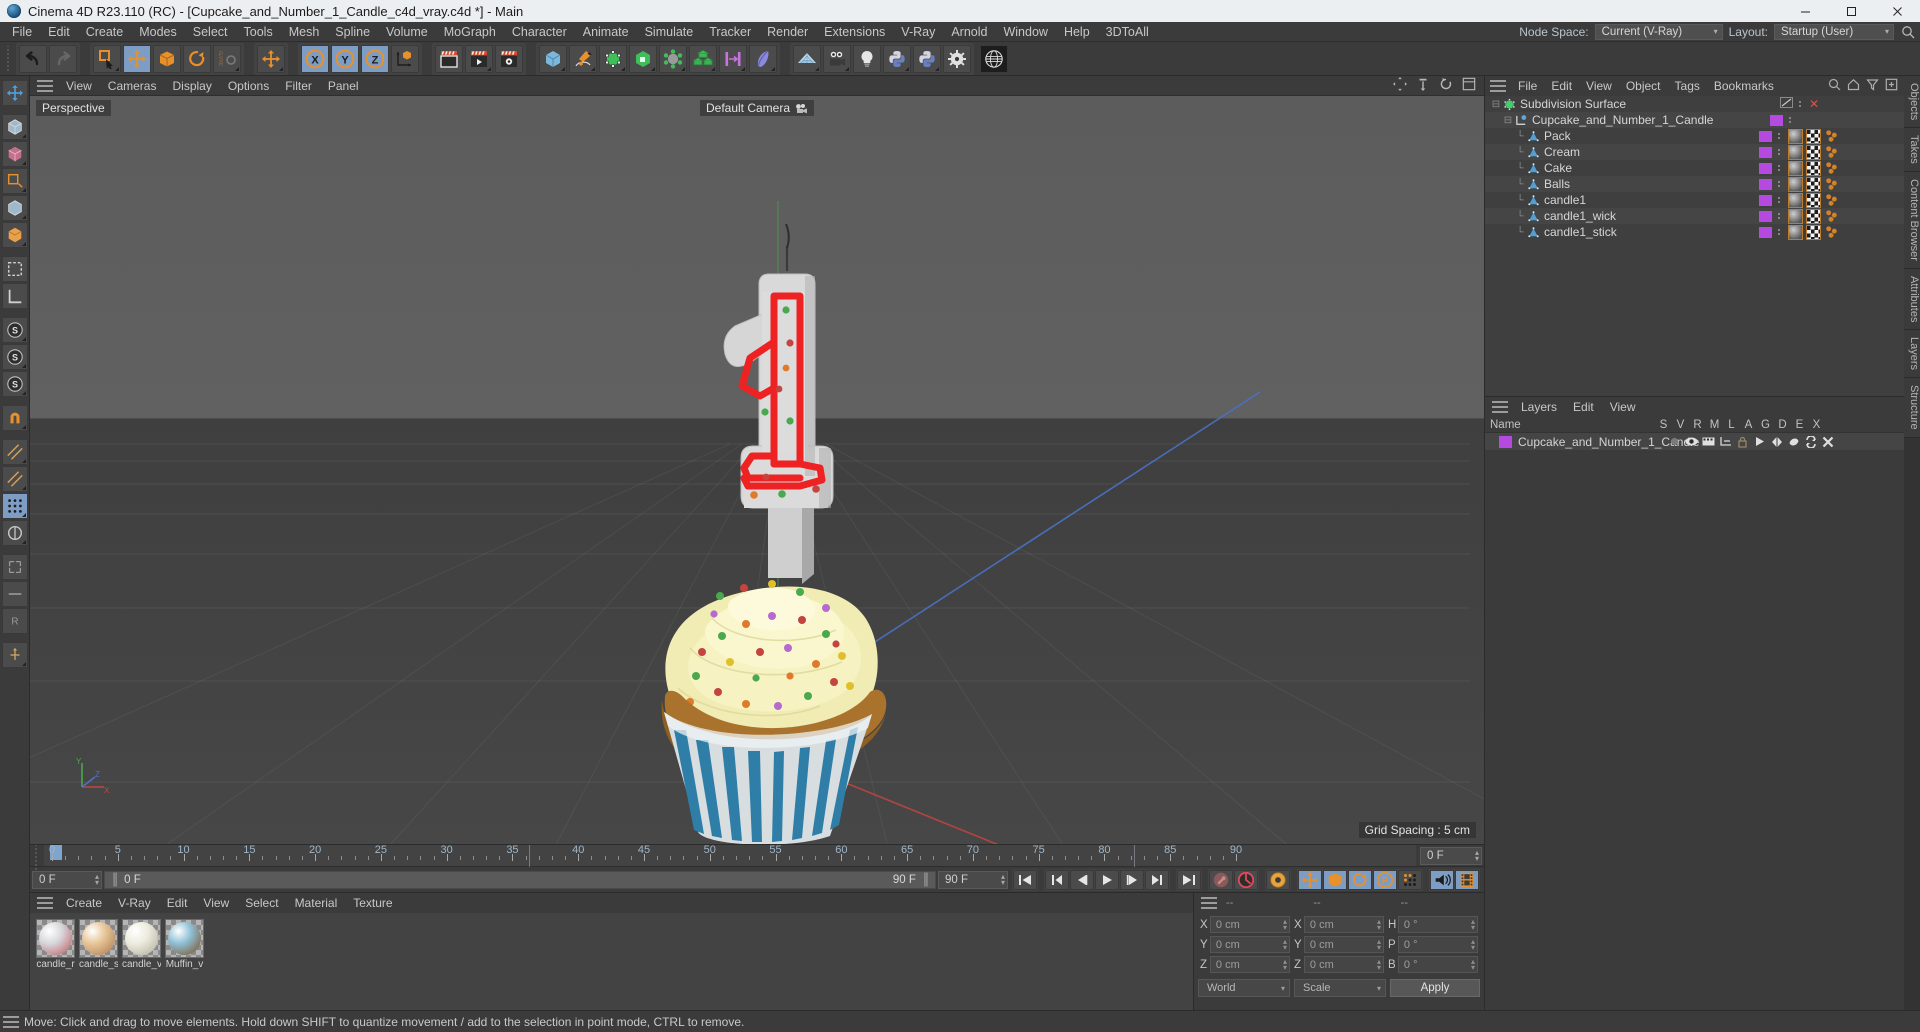  Describe the element at coordinates (1246, 879) in the screenshot. I see `autokeying-button` at that location.